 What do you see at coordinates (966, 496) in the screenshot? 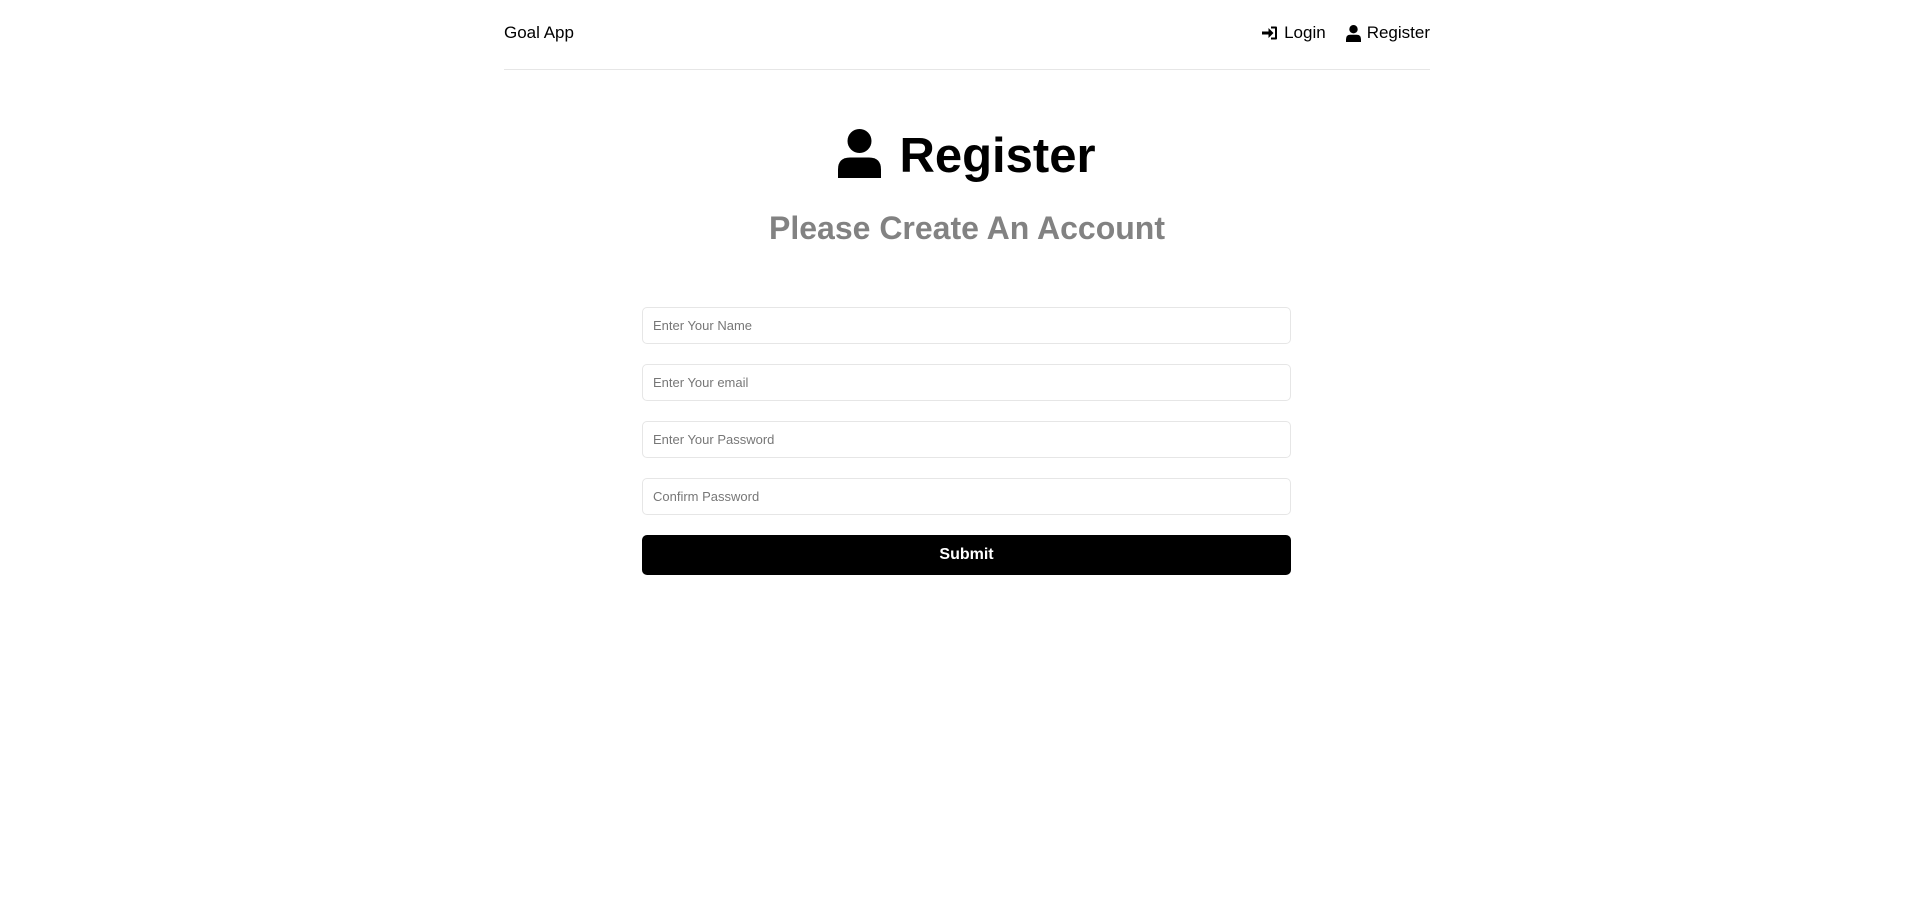
I see `confirm-password-input` at bounding box center [966, 496].